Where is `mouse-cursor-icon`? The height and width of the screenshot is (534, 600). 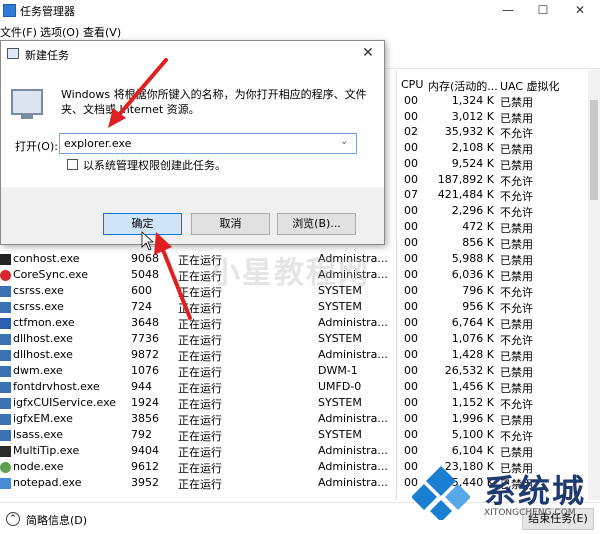
mouse-cursor-icon is located at coordinates (148, 241).